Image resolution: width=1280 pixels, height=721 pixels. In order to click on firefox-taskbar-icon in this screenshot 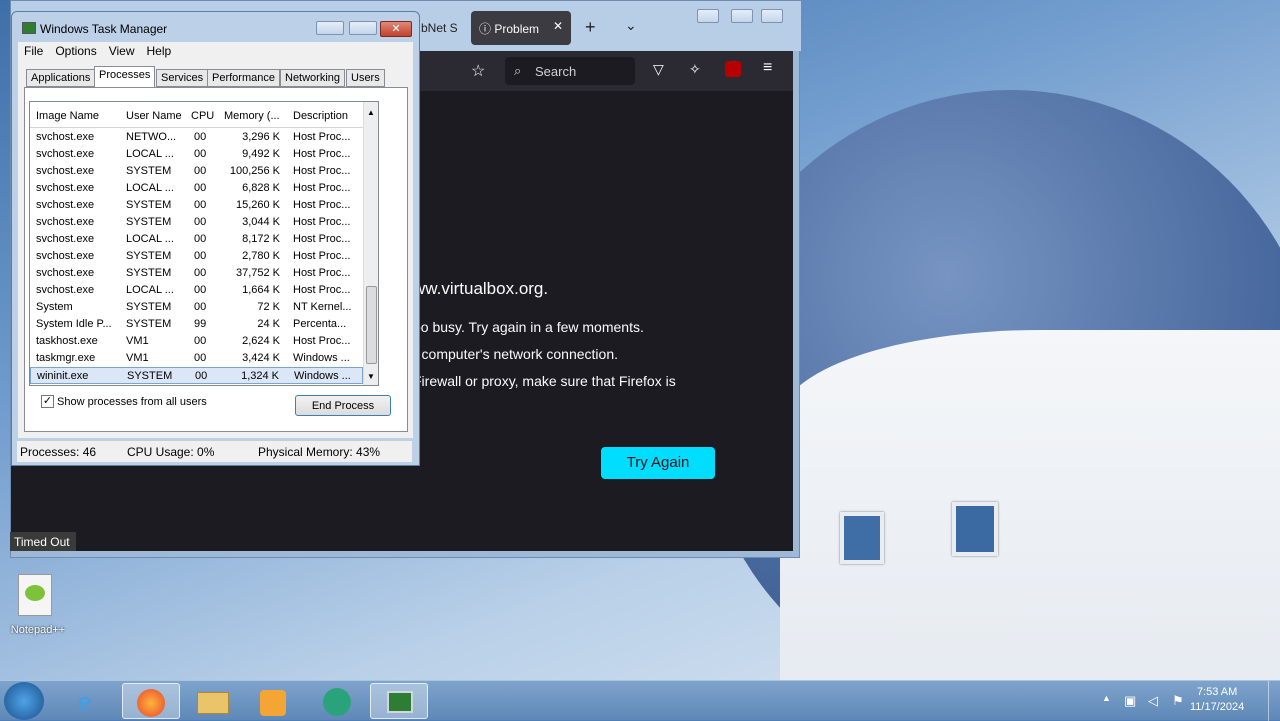, I will do `click(151, 701)`.